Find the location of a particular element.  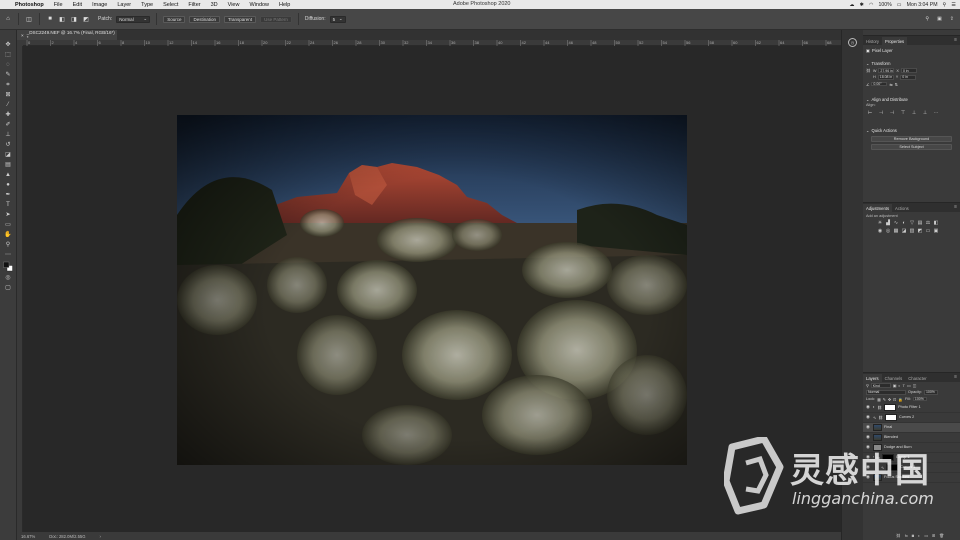

align-left-icon: ⊢ is located at coordinates (870, 113).